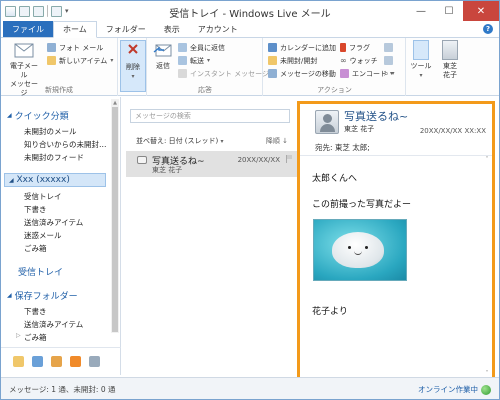 Image resolution: width=500 pixels, height=400 pixels. I want to click on storage-folders-header: ◢ 保存フォルダー, so click(42, 295).